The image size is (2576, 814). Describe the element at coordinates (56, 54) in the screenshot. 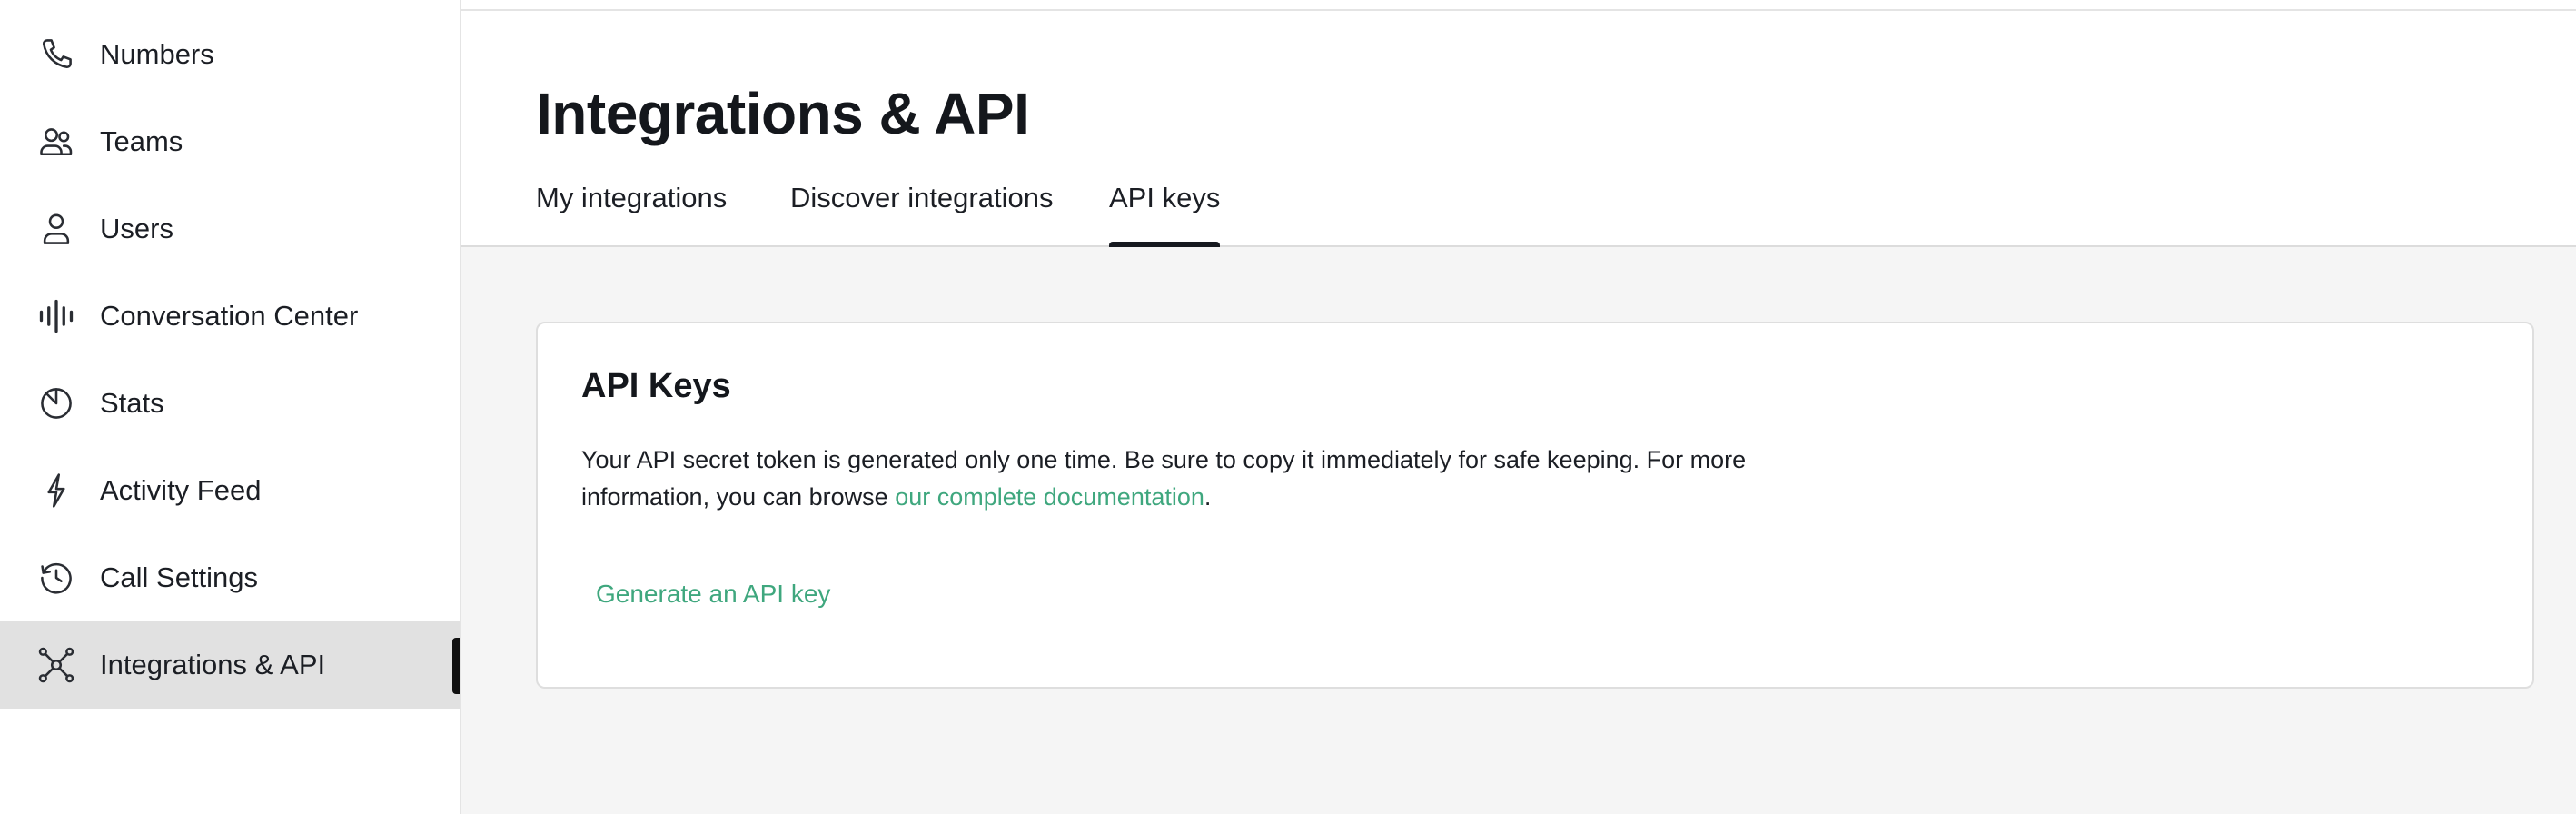

I see `phone-icon` at that location.